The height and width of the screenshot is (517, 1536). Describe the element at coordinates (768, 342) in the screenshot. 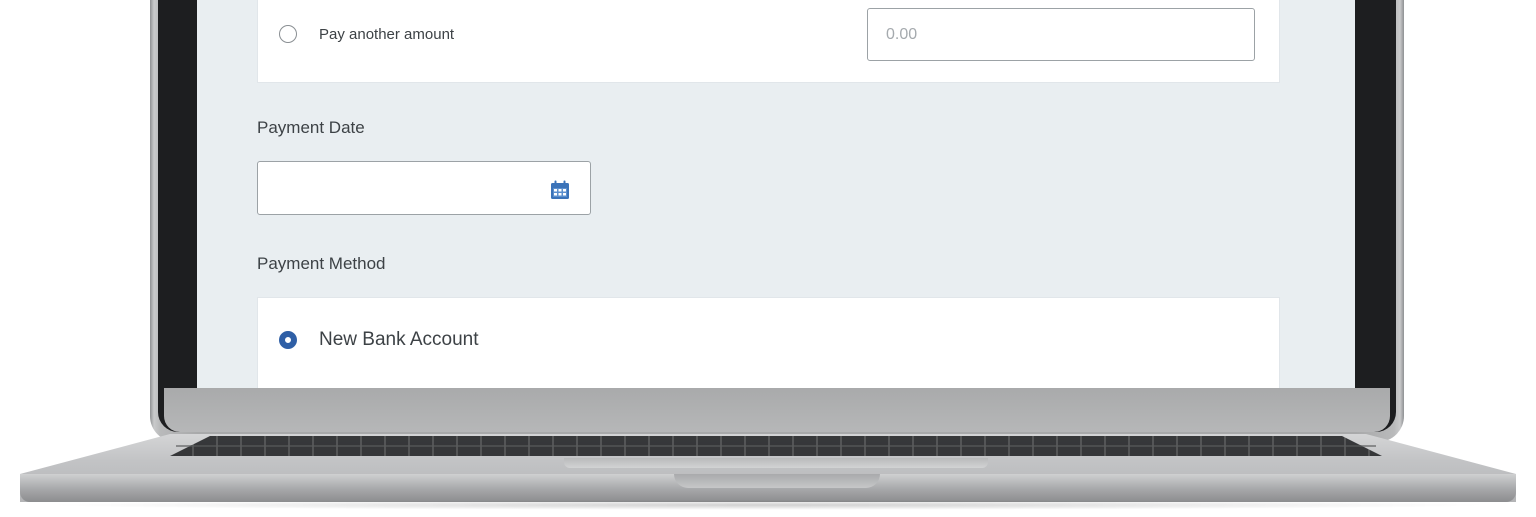

I see `payment-method-card: New Bank Account` at that location.